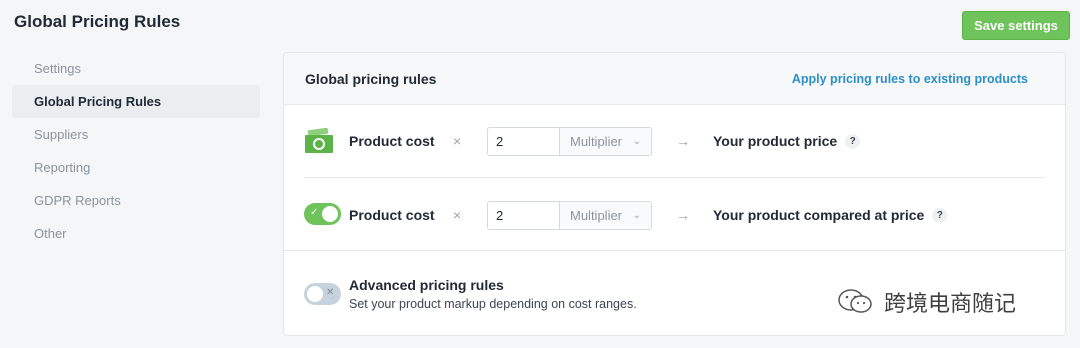 Image resolution: width=1080 pixels, height=348 pixels. Describe the element at coordinates (136, 233) in the screenshot. I see `sidebar-item-other: Other` at that location.